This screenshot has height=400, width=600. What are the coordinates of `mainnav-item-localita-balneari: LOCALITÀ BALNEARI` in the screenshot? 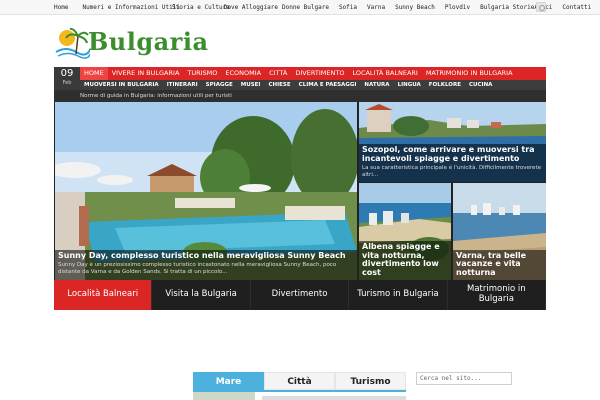 It's located at (384, 73).